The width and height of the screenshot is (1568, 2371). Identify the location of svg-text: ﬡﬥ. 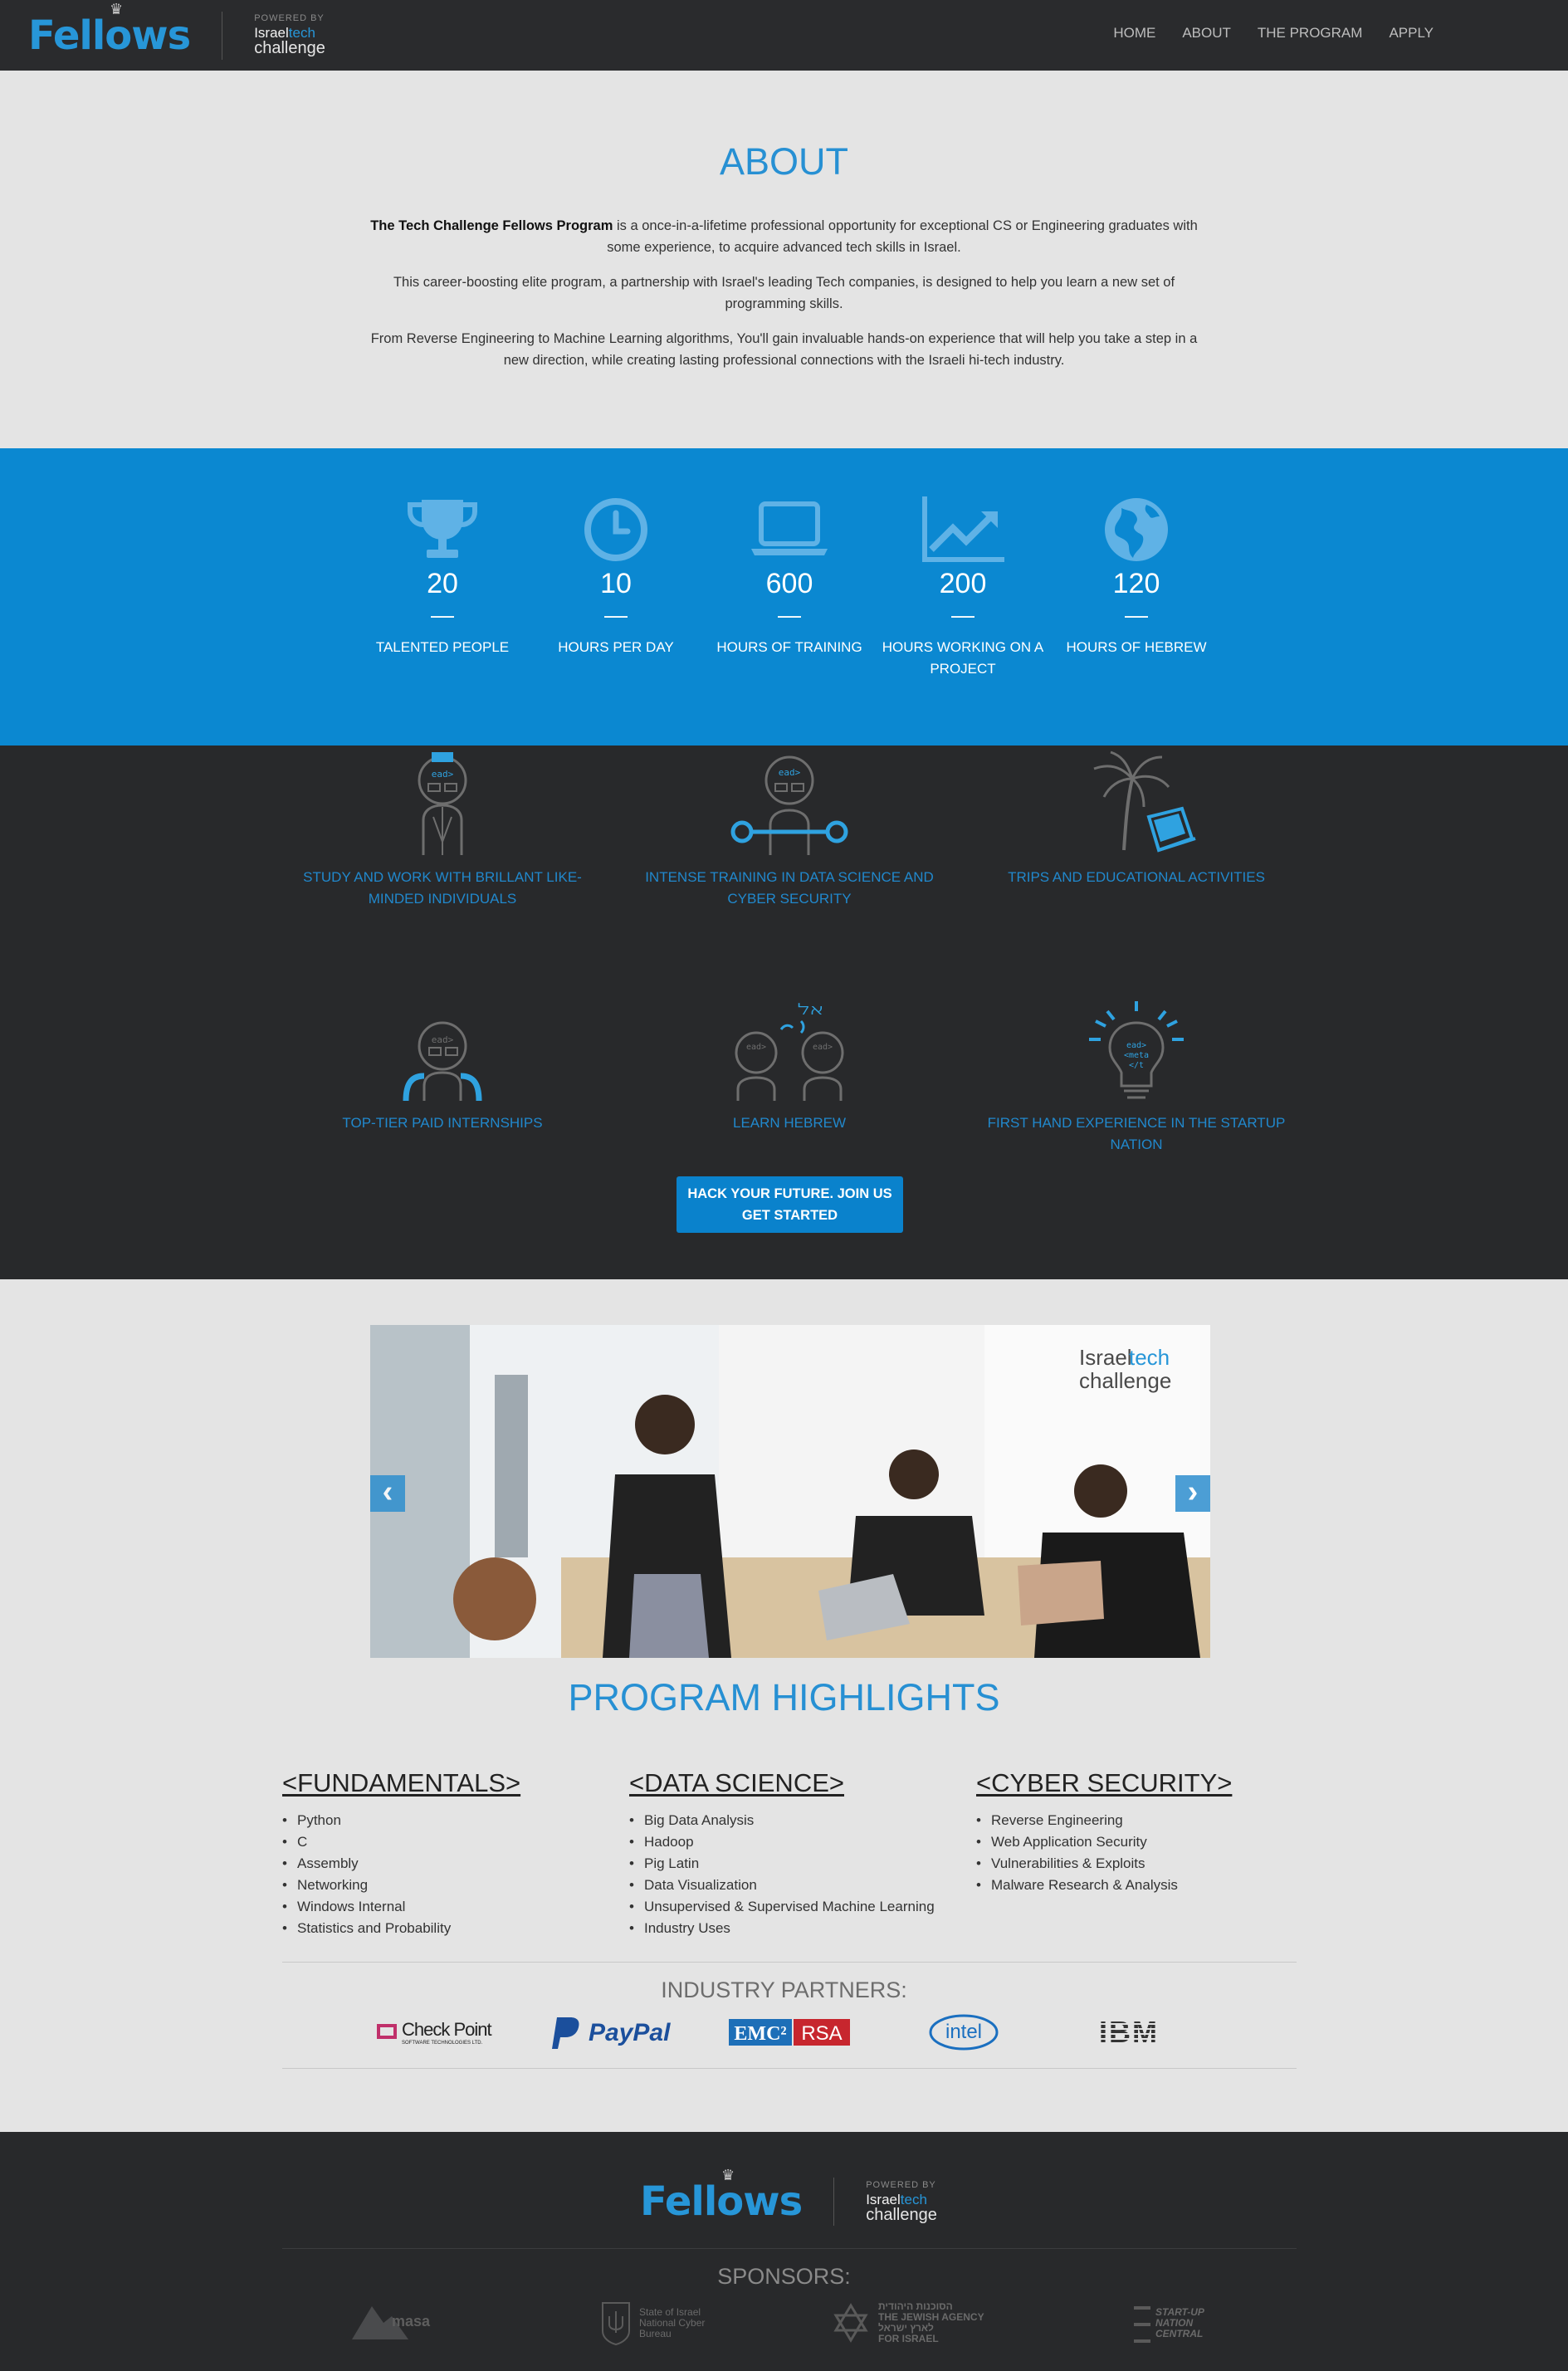
(811, 1010).